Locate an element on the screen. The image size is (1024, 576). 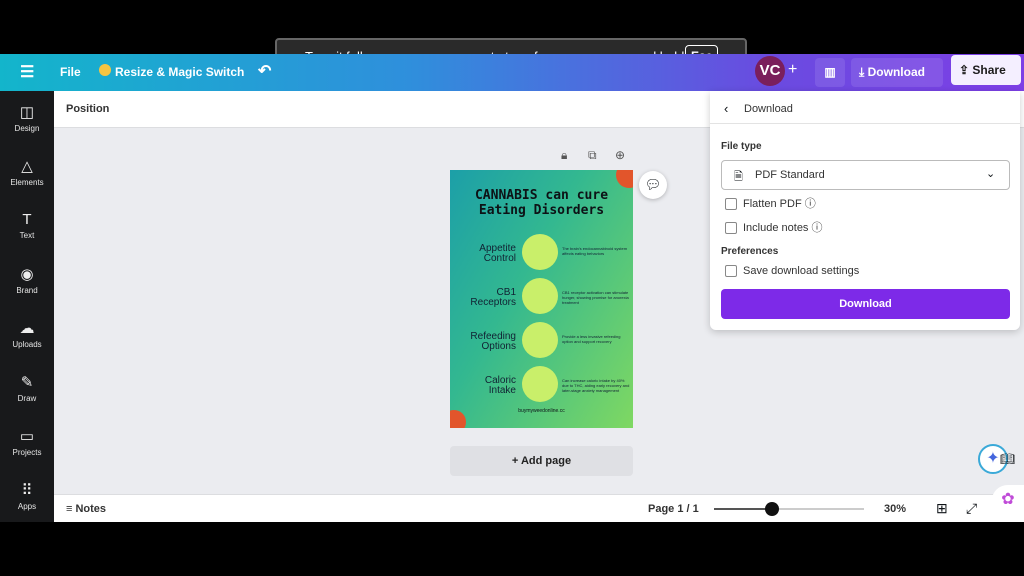
poster-footer: buymyweedonline.cc is located at coordinates (541, 411).